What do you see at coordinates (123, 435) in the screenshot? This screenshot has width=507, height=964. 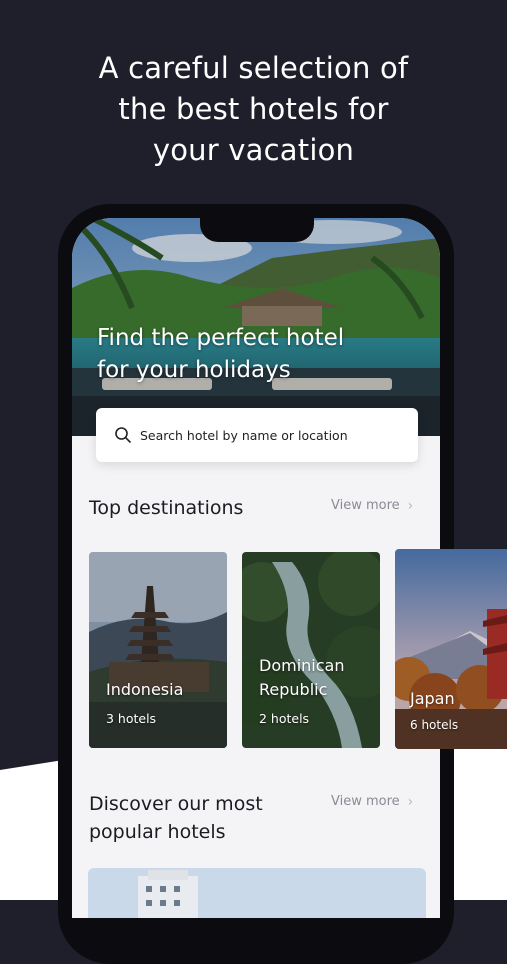 I see `search-icon` at bounding box center [123, 435].